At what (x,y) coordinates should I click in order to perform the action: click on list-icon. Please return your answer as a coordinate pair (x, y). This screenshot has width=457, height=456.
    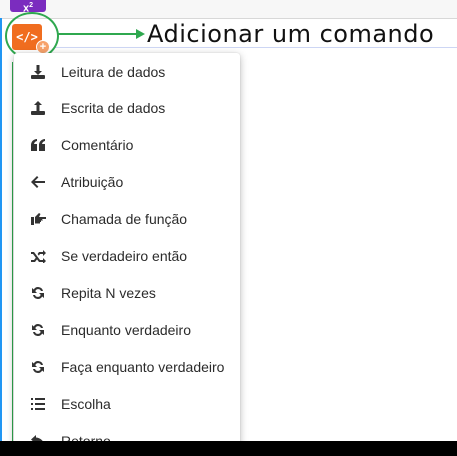
    Looking at the image, I should click on (38, 404).